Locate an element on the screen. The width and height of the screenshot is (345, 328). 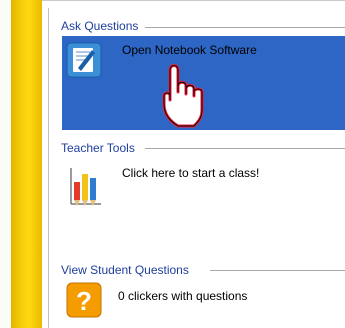
question-mark-icon: ? is located at coordinates (84, 300).